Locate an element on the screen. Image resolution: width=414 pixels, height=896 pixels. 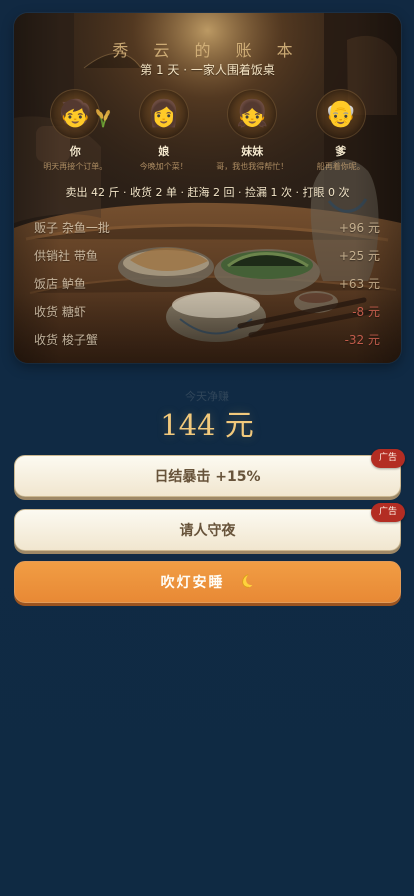
family-member-mother: 👩 娘 今晚加个菜！ is located at coordinates (164, 135).